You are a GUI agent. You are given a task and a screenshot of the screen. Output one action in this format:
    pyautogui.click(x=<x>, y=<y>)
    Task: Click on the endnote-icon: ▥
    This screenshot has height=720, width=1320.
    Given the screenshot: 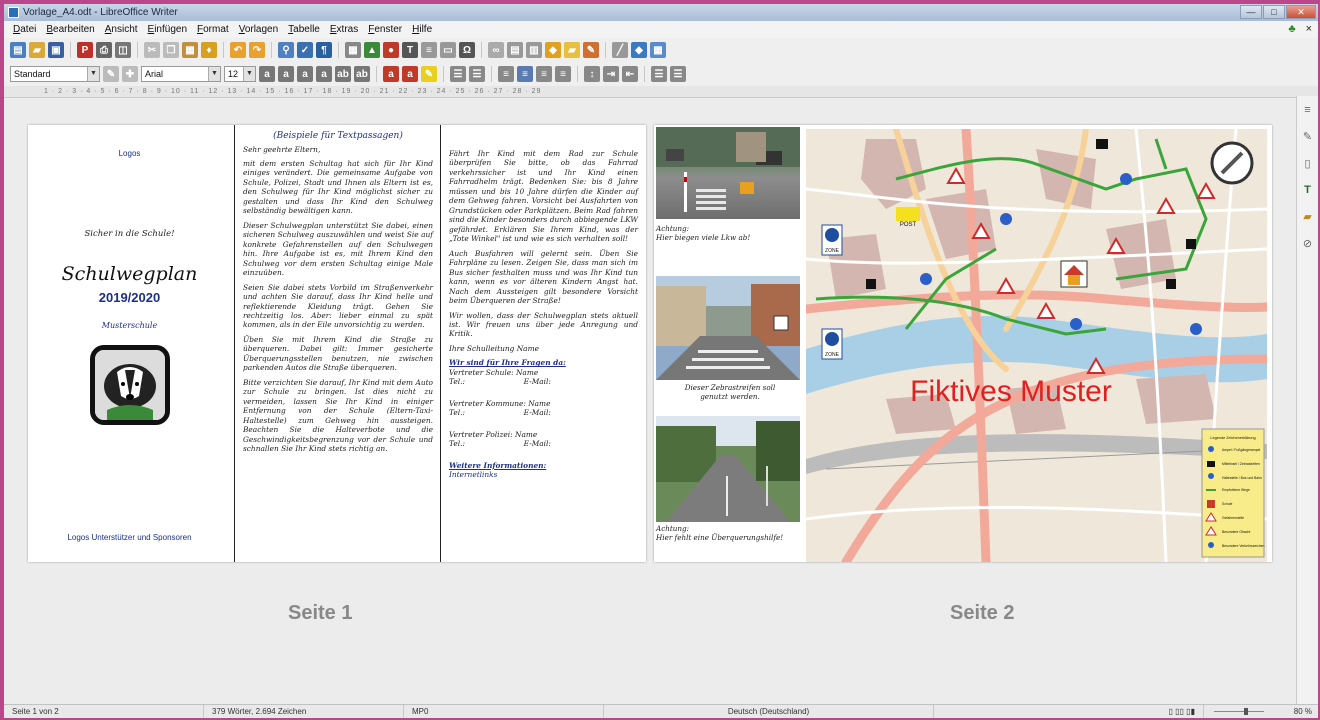 What is the action you would take?
    pyautogui.click(x=534, y=50)
    